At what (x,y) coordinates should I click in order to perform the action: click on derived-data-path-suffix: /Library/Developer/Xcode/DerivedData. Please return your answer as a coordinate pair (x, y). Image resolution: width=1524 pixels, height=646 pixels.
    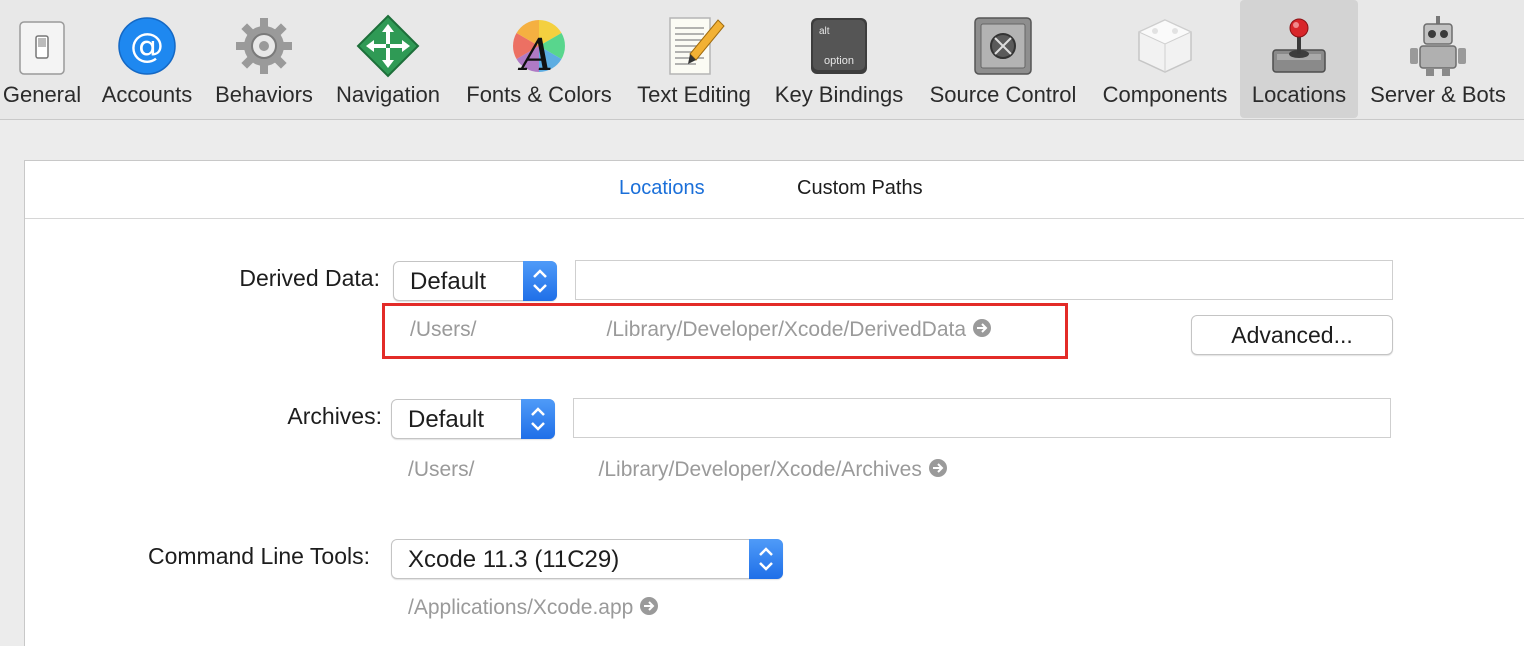
    Looking at the image, I should click on (786, 329).